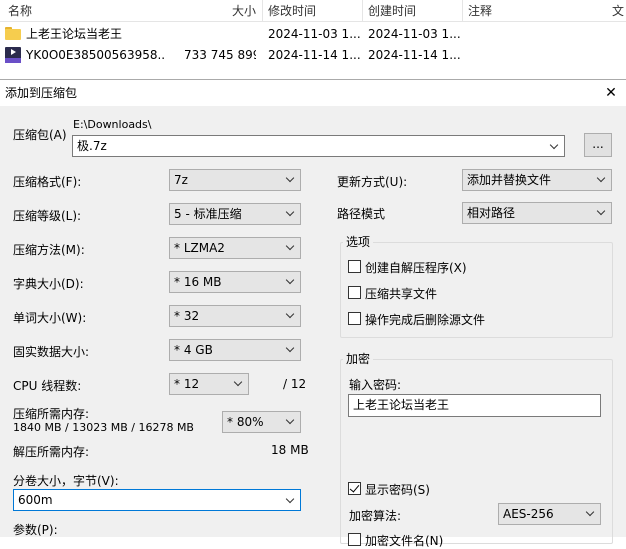 The height and width of the screenshot is (549, 626). What do you see at coordinates (235, 282) in the screenshot?
I see `dict-select: * 16 MB` at bounding box center [235, 282].